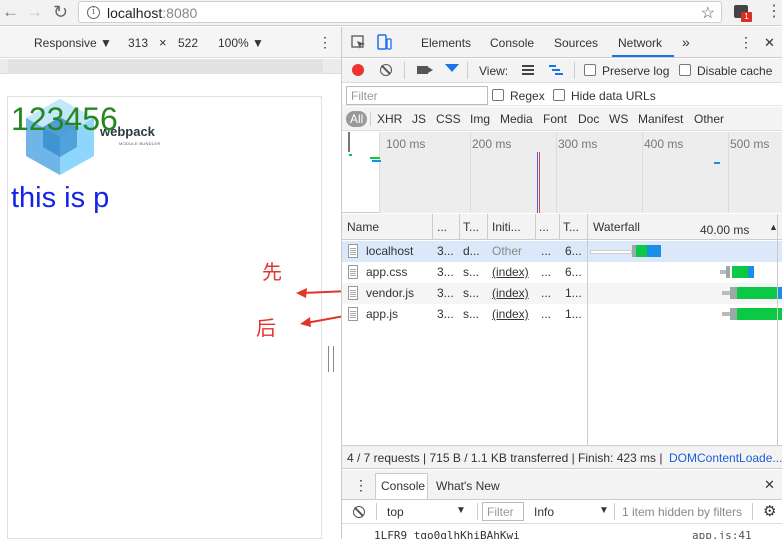 The height and width of the screenshot is (539, 782). What do you see at coordinates (395, 512) in the screenshot?
I see `context-selector: top` at bounding box center [395, 512].